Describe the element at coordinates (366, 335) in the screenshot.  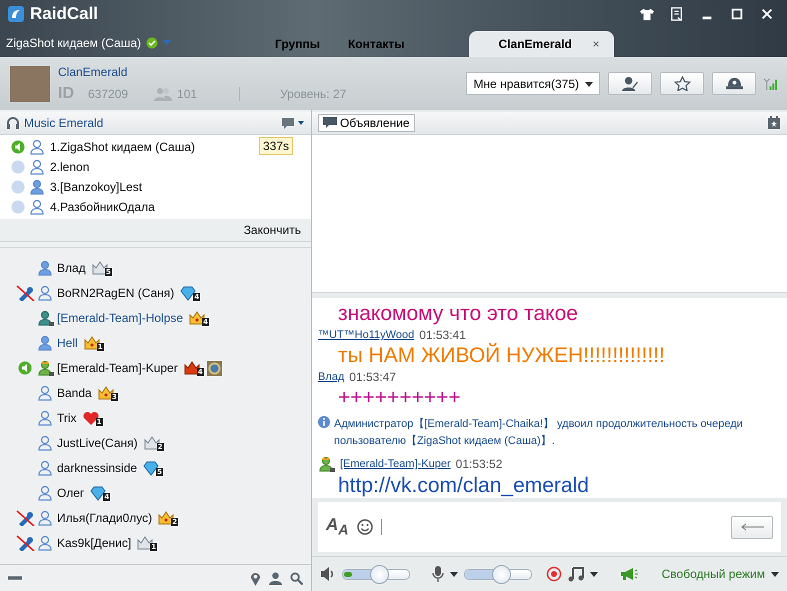
I see `author-link: ™UT™Ho11yWood` at that location.